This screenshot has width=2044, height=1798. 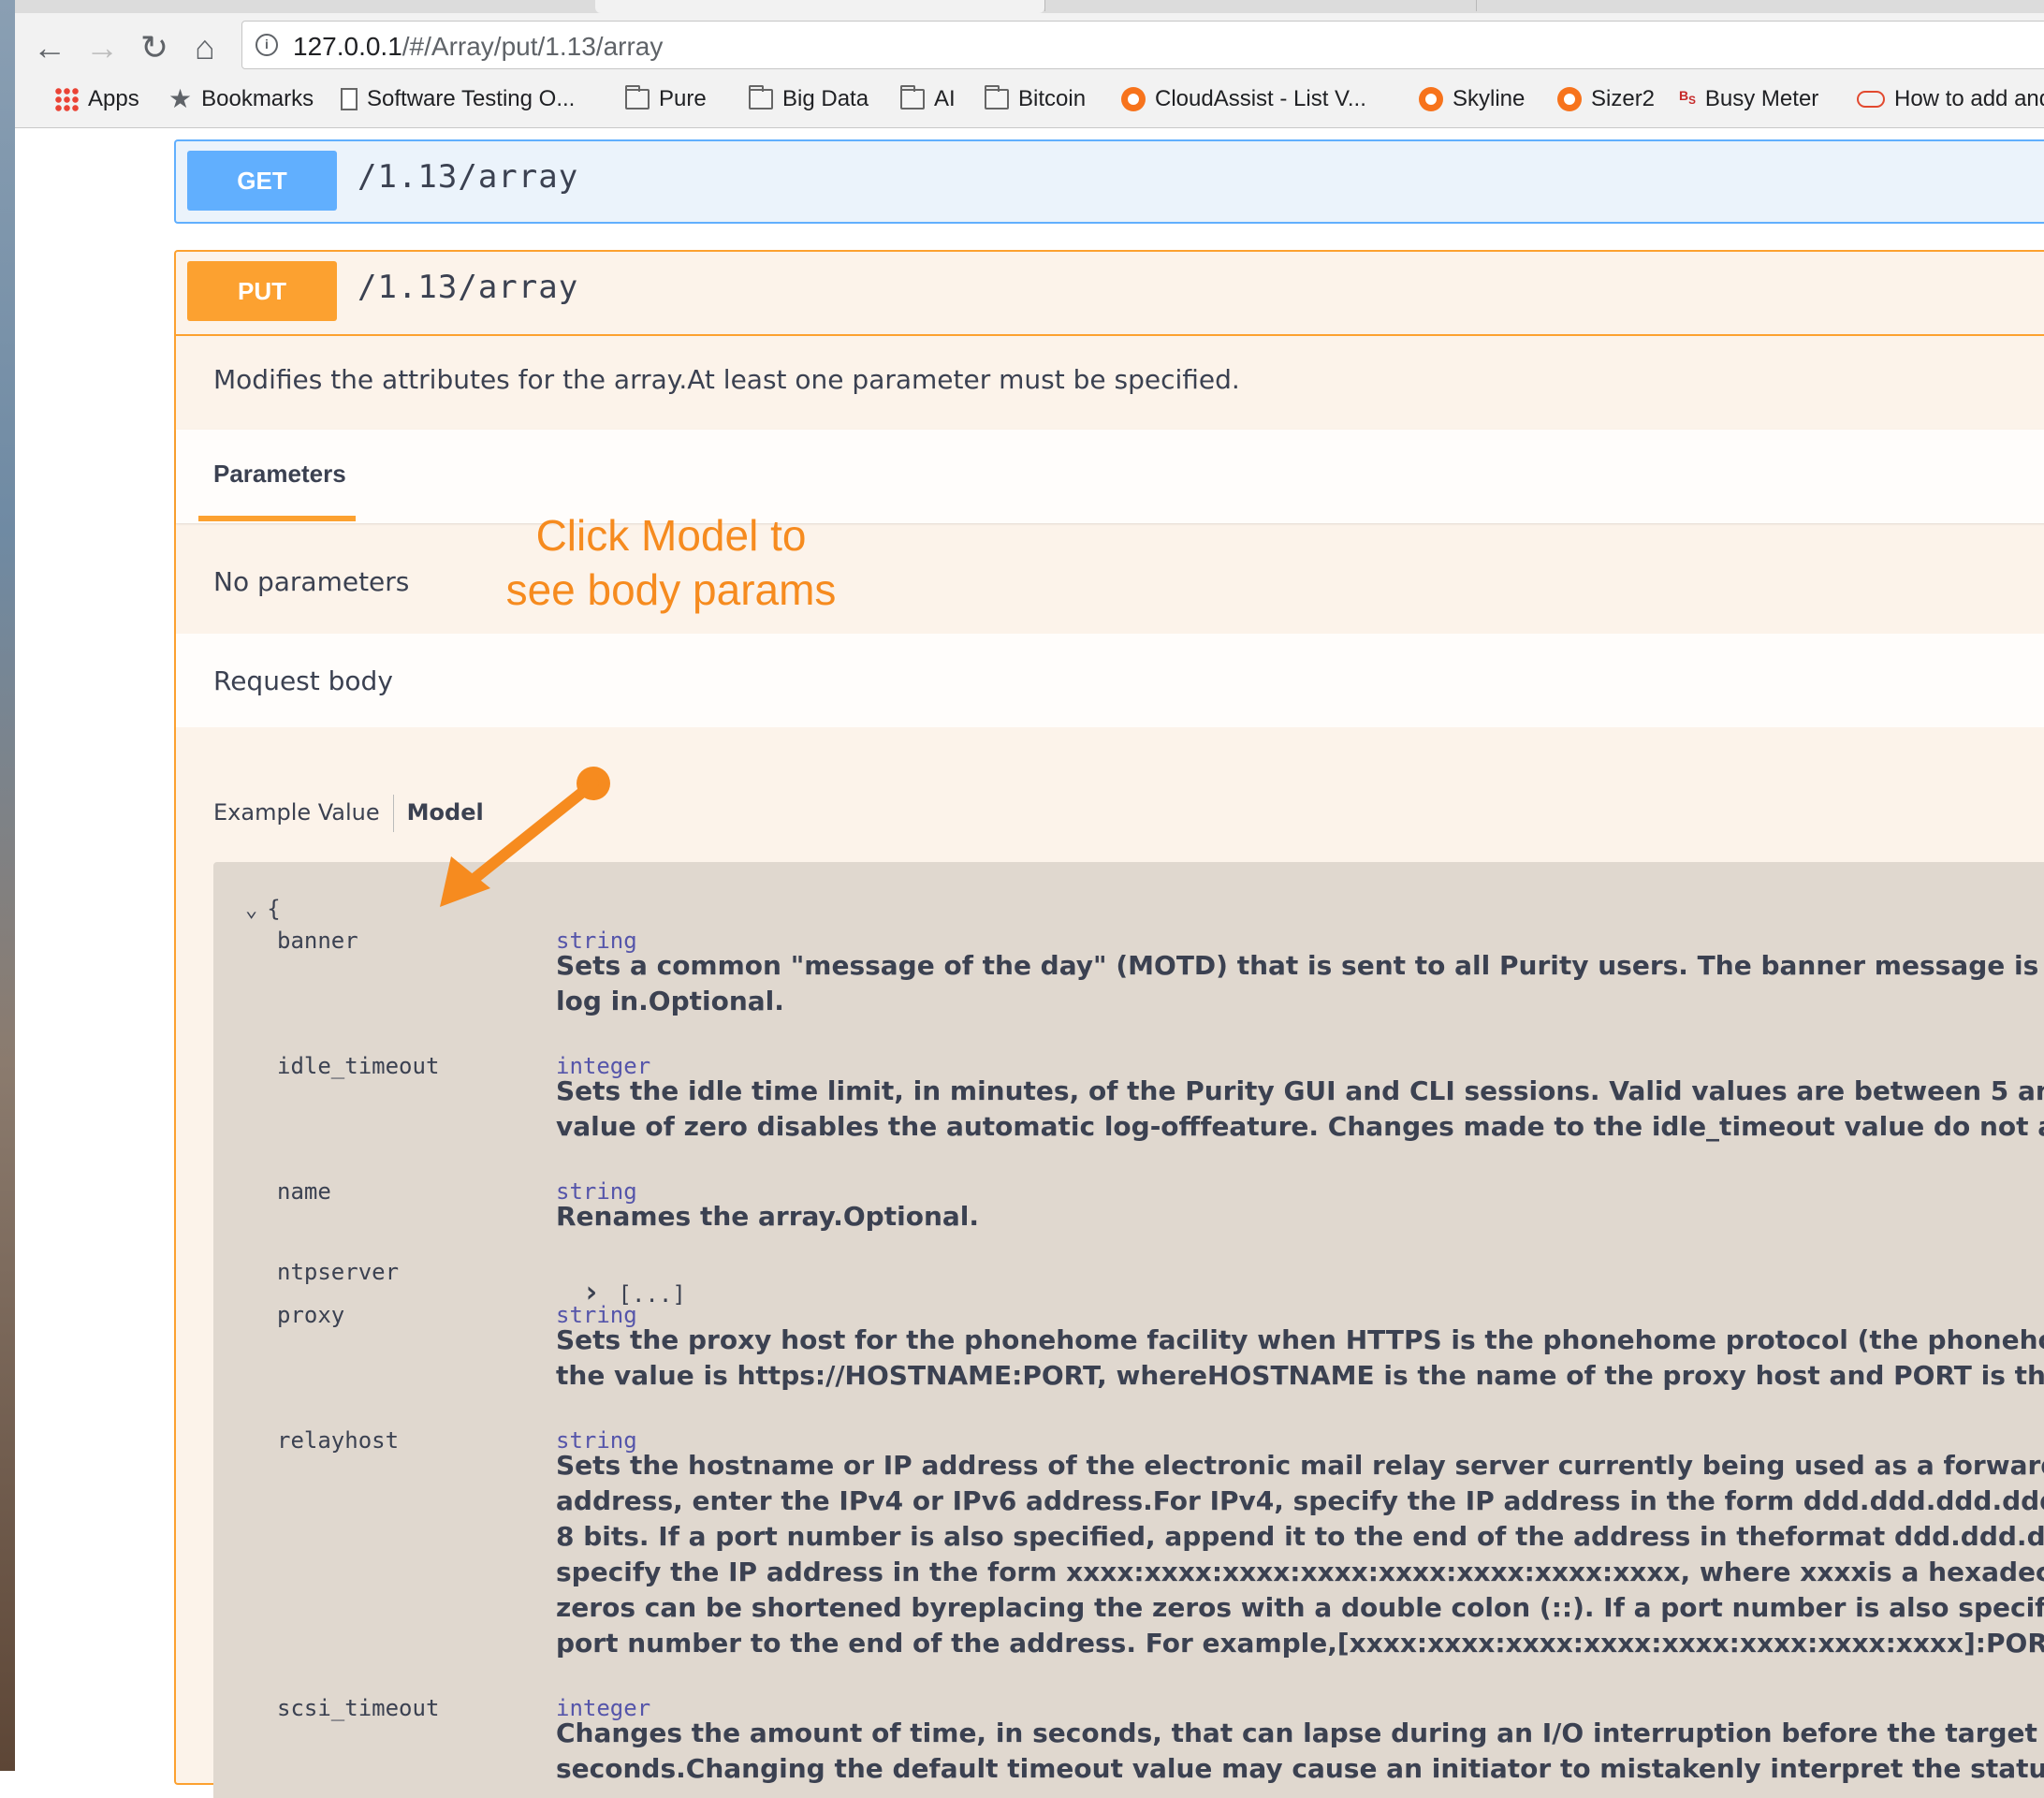 I want to click on bookmark-label: Sizer2, so click(x=1623, y=98).